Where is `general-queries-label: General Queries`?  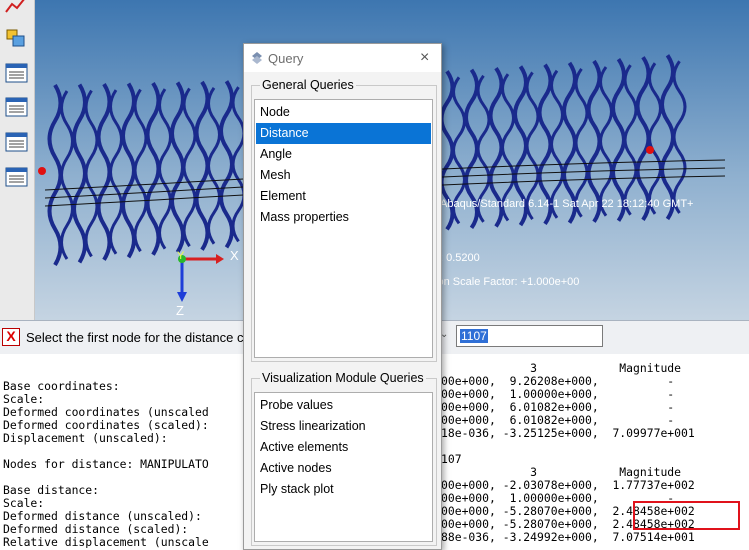 general-queries-label: General Queries is located at coordinates (308, 85).